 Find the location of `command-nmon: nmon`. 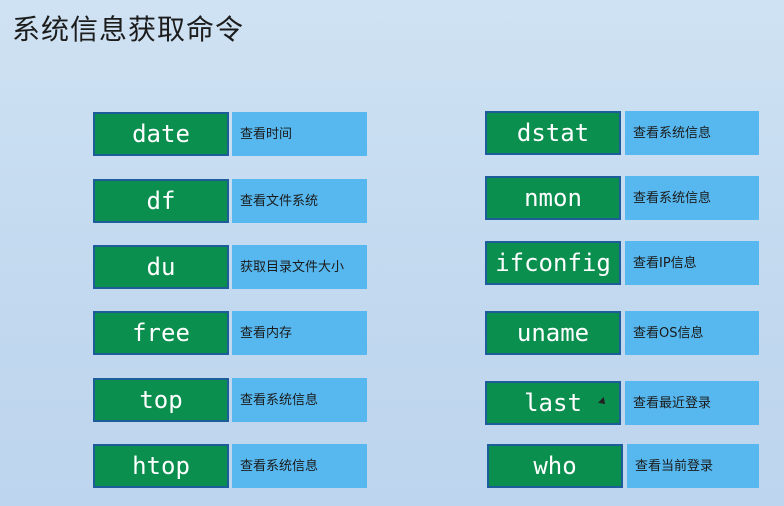

command-nmon: nmon is located at coordinates (553, 198).